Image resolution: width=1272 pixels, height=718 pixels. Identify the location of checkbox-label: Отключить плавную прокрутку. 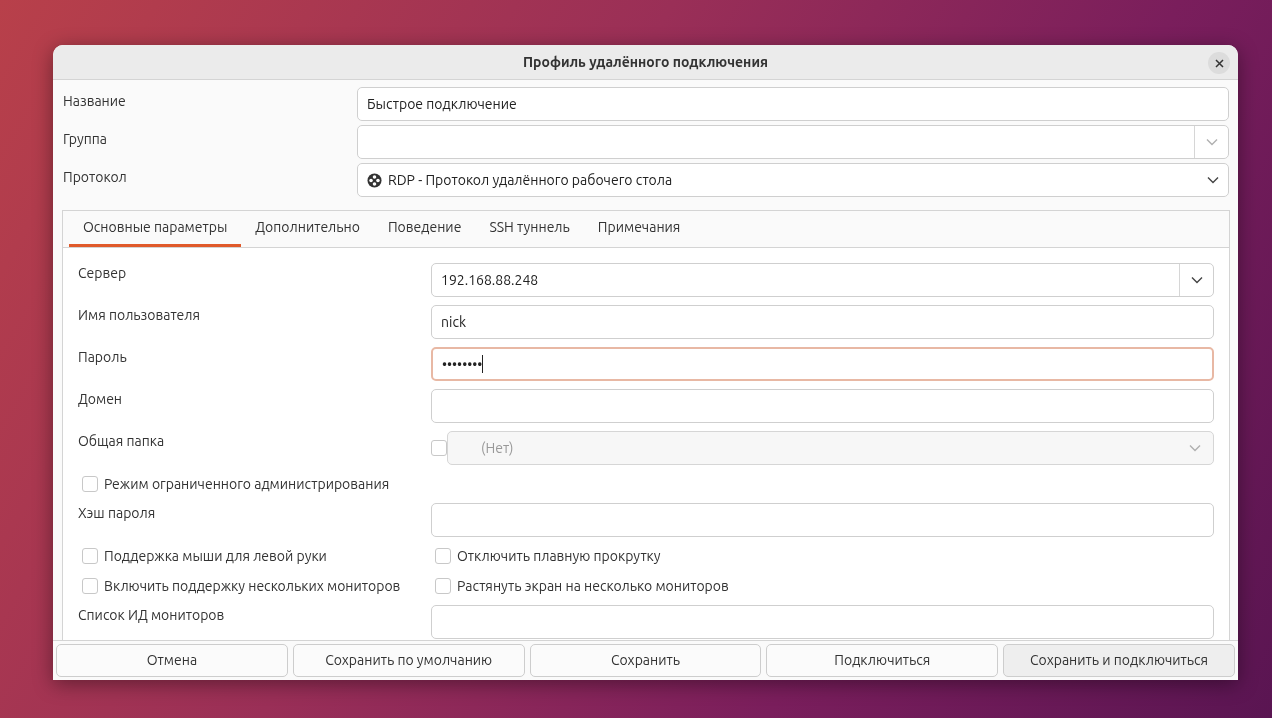
(559, 556).